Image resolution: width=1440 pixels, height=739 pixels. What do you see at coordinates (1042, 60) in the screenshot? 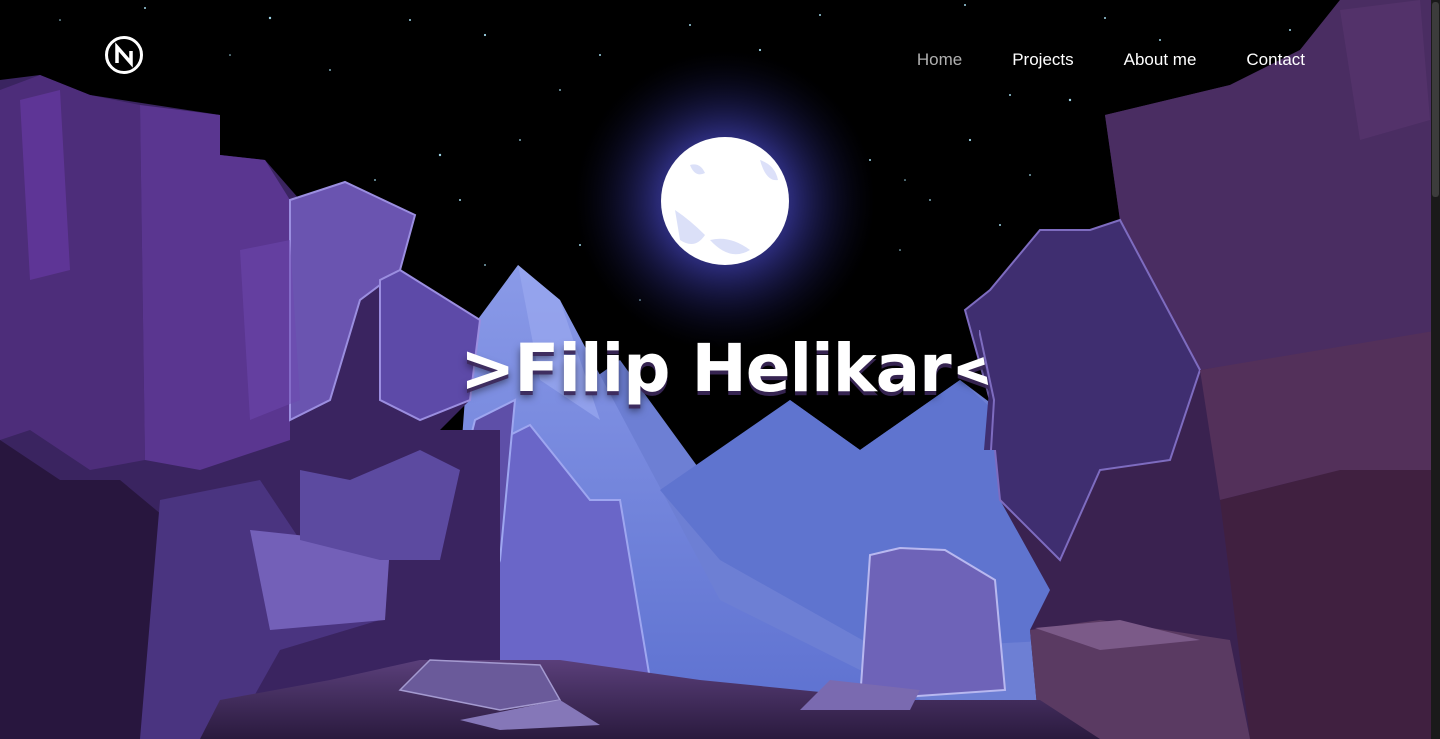
I see `nav-item-projects: Projects` at bounding box center [1042, 60].